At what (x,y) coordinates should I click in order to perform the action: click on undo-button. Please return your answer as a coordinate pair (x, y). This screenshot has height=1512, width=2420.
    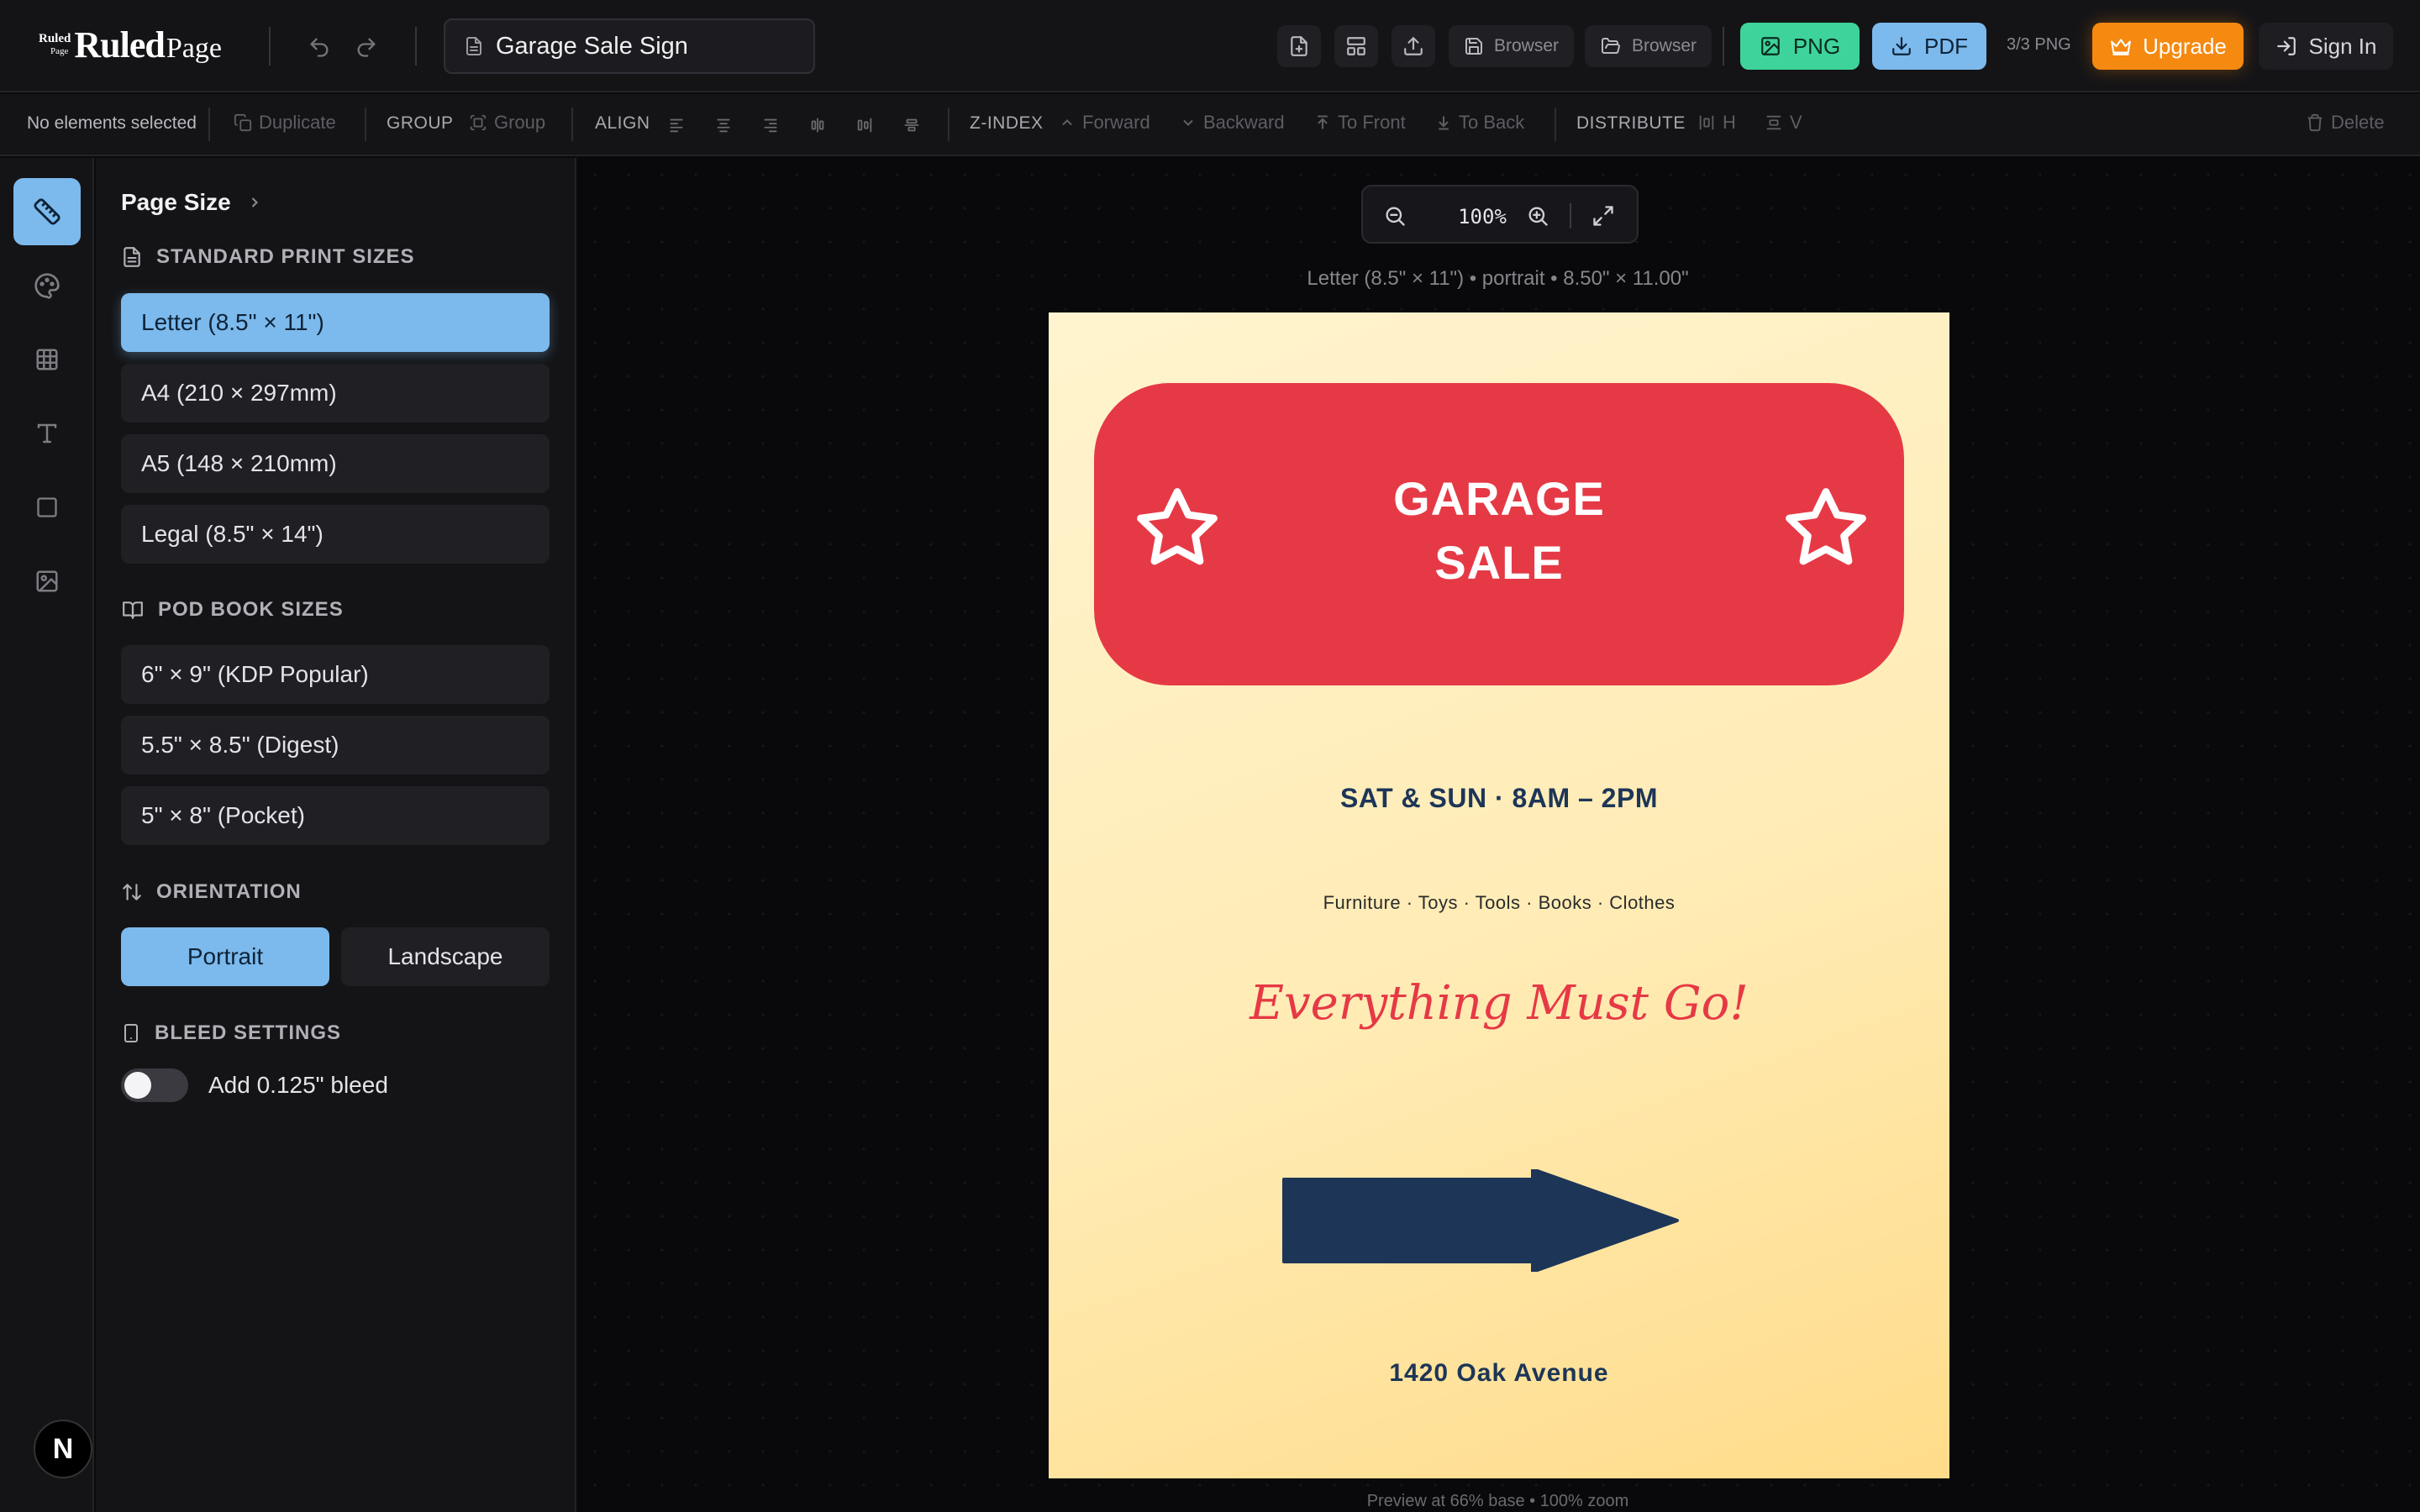
    Looking at the image, I should click on (319, 47).